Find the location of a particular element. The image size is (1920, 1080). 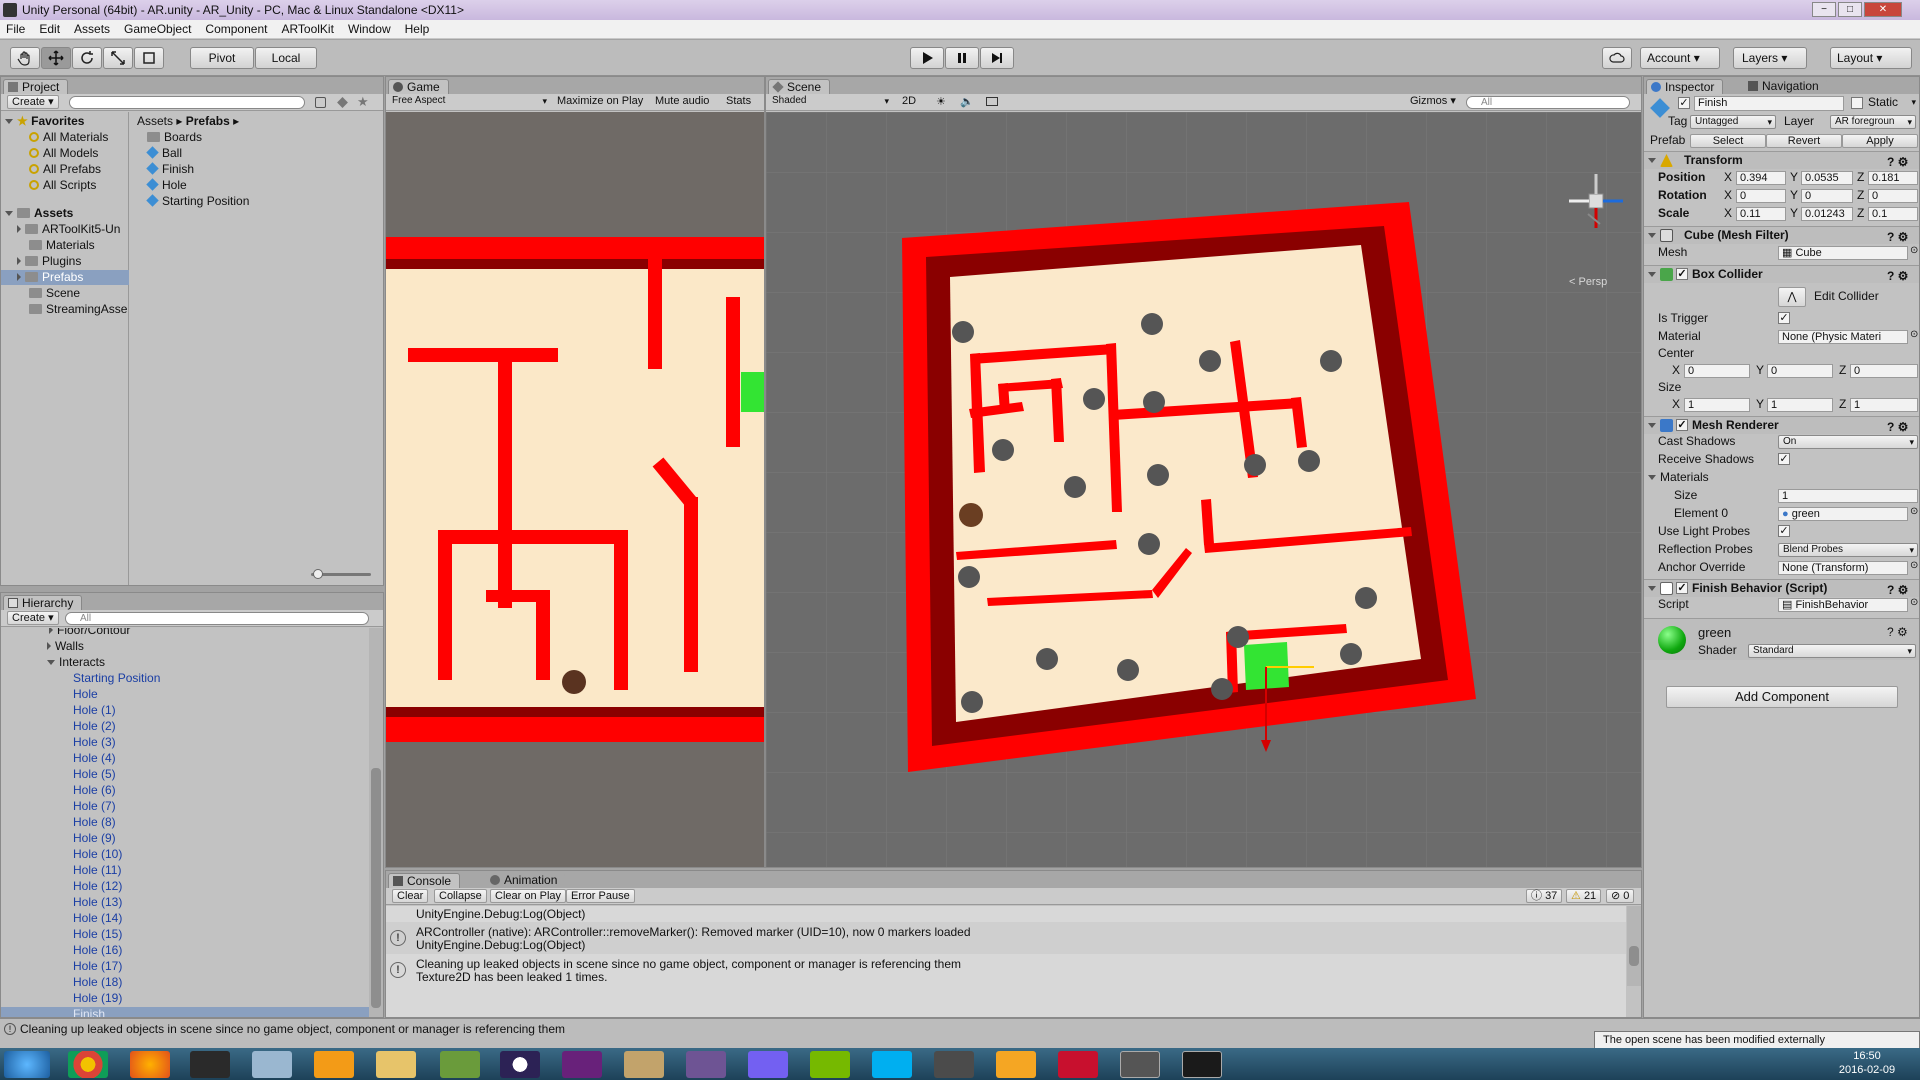

breadcrumb-prefabs: Prefabs is located at coordinates (208, 121).